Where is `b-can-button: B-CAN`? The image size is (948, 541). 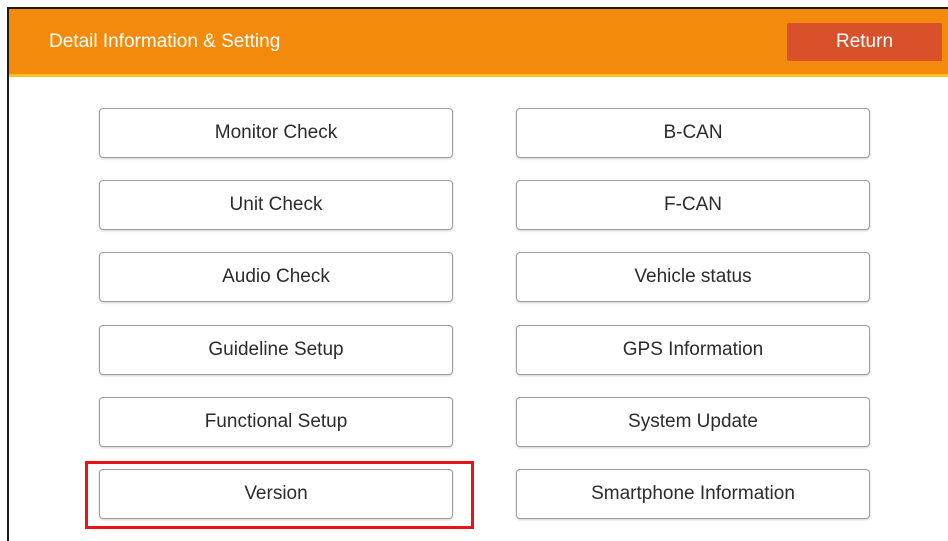 b-can-button: B-CAN is located at coordinates (693, 133).